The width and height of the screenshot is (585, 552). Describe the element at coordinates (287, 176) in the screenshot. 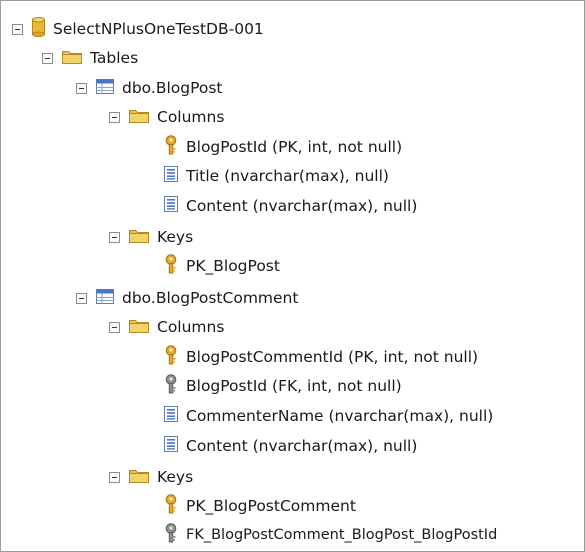

I see `column-label: Title (nvarchar(max), null)` at that location.